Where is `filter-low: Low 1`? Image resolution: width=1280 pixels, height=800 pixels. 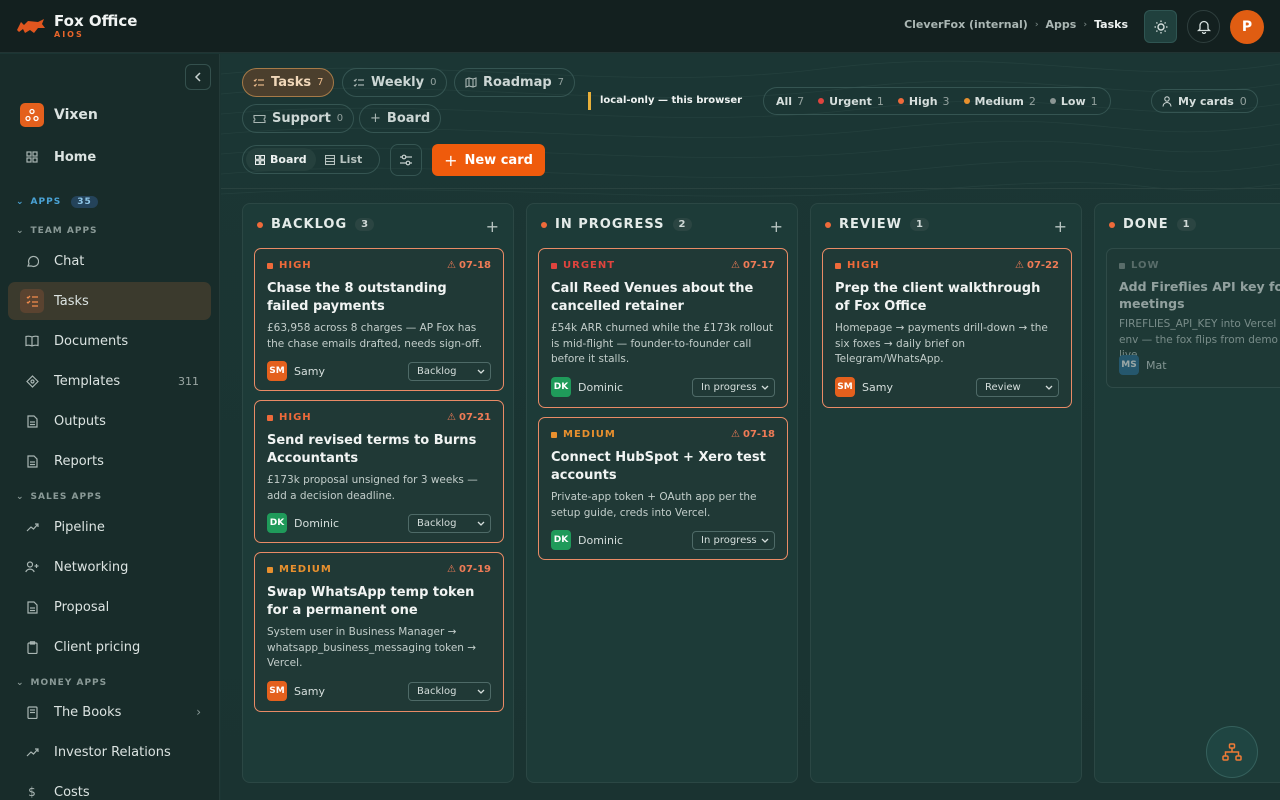
filter-low: Low 1 is located at coordinates (1073, 101).